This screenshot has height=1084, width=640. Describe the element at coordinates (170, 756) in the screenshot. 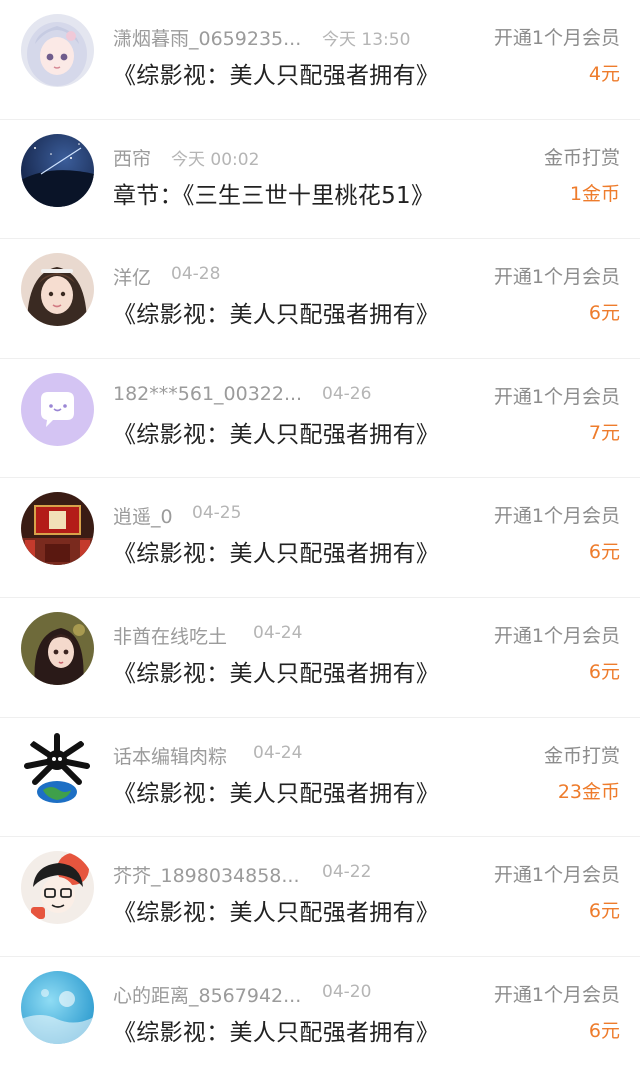

I see `user-name: 话本编辑肉粽` at that location.